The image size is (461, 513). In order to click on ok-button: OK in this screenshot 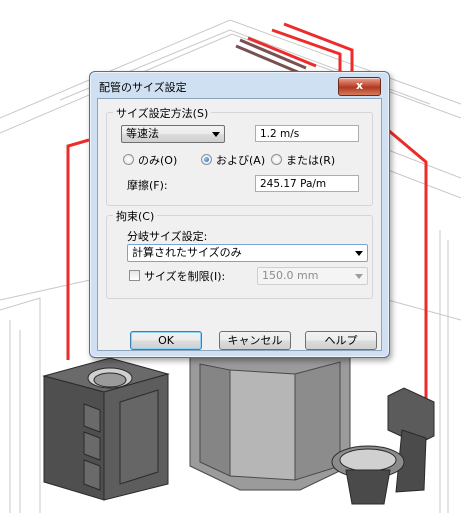, I will do `click(166, 340)`.